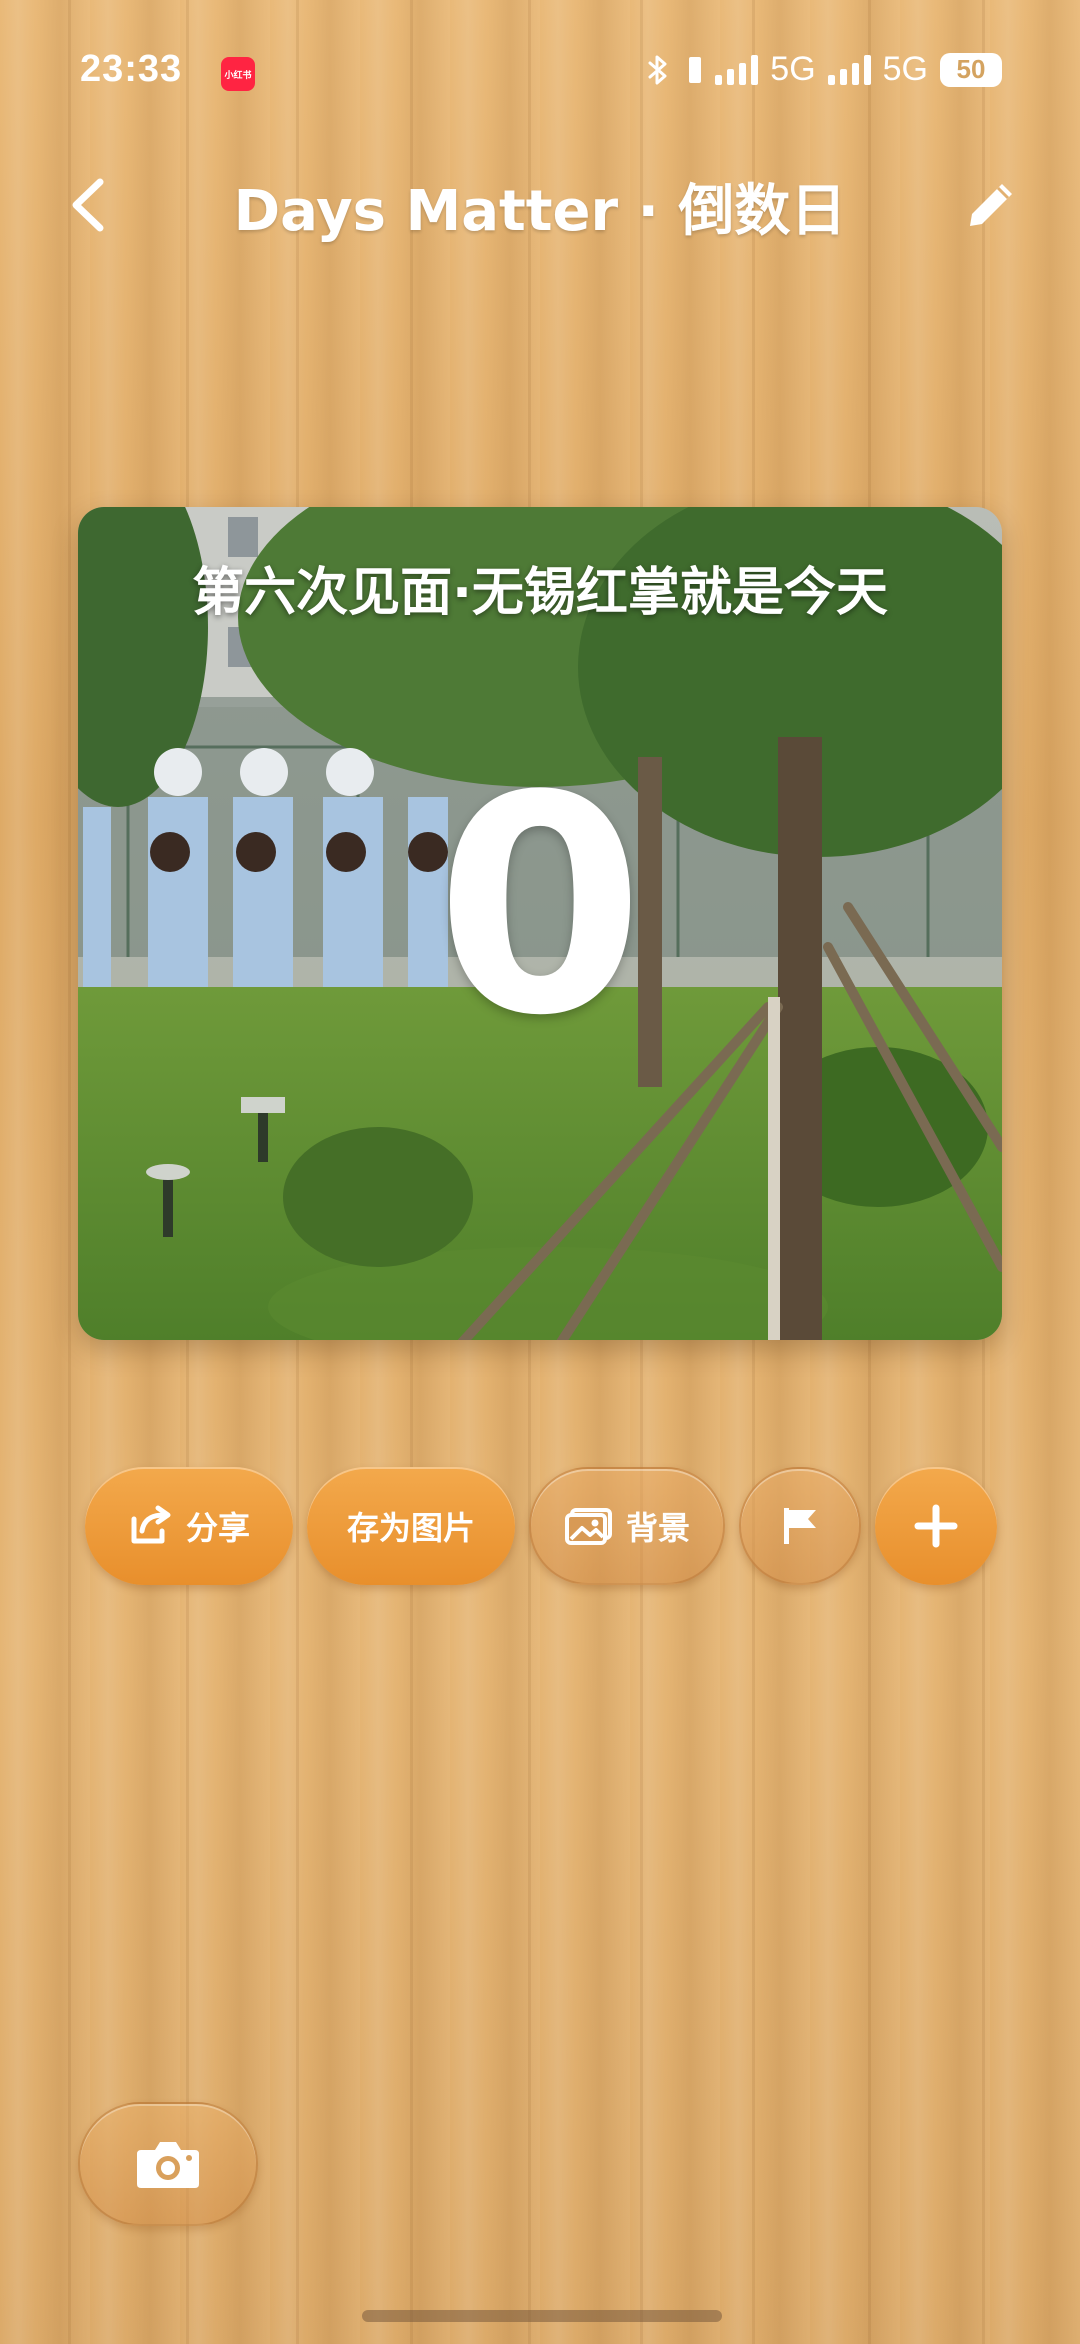  What do you see at coordinates (589, 1526) in the screenshot?
I see `image-icon` at bounding box center [589, 1526].